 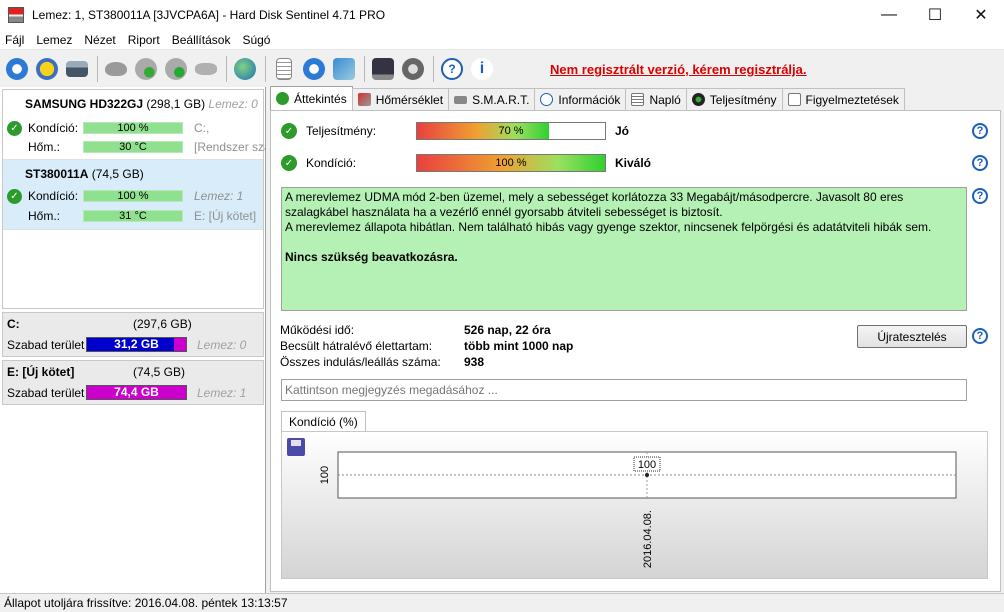 What do you see at coordinates (912, 336) in the screenshot?
I see `retest-button: Újratesztelés` at bounding box center [912, 336].